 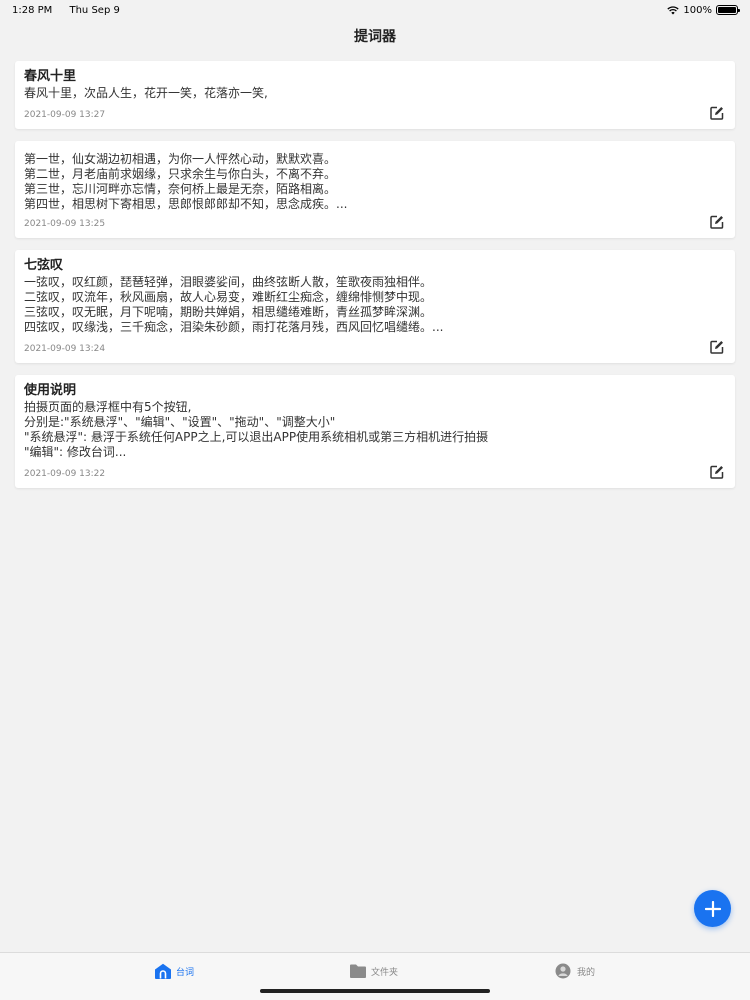 What do you see at coordinates (163, 971) in the screenshot?
I see `home-icon` at bounding box center [163, 971].